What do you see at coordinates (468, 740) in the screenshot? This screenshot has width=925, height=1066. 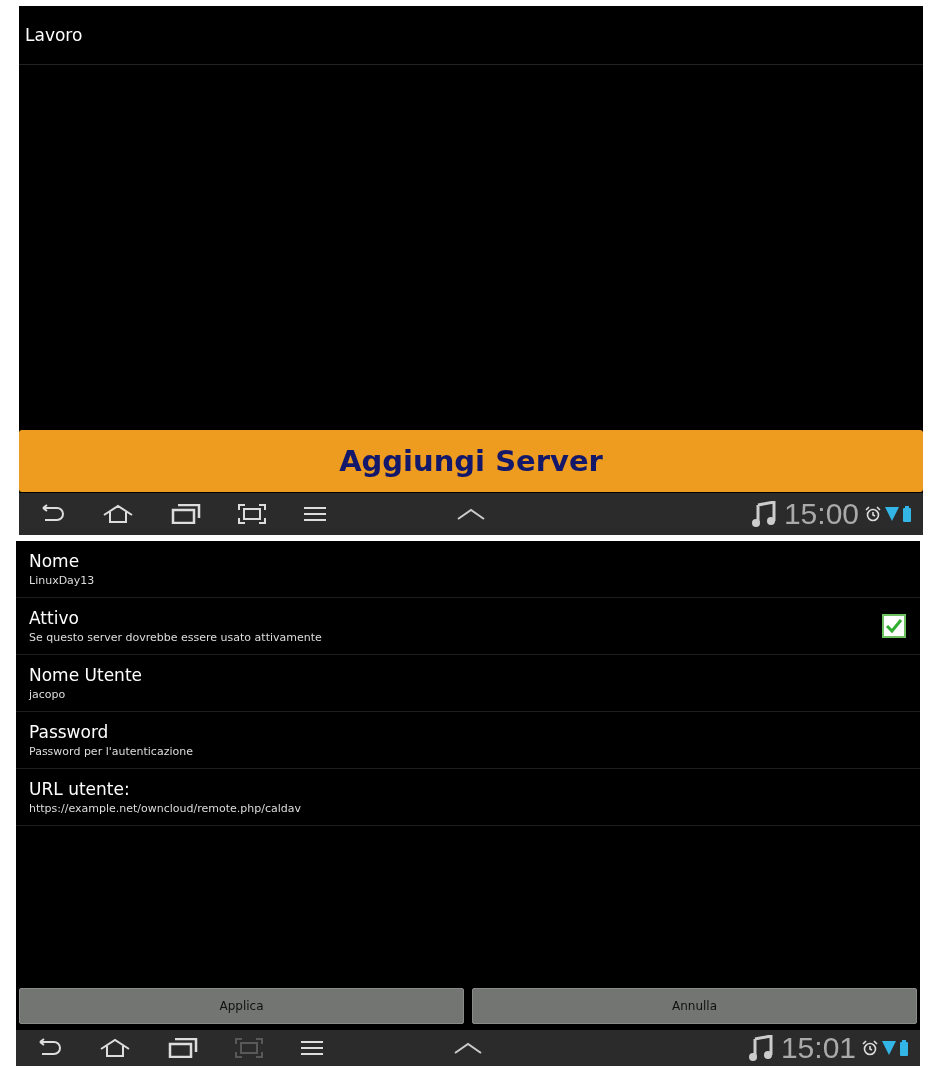 I see `settings-row: Password Password per l'autenticazione` at bounding box center [468, 740].